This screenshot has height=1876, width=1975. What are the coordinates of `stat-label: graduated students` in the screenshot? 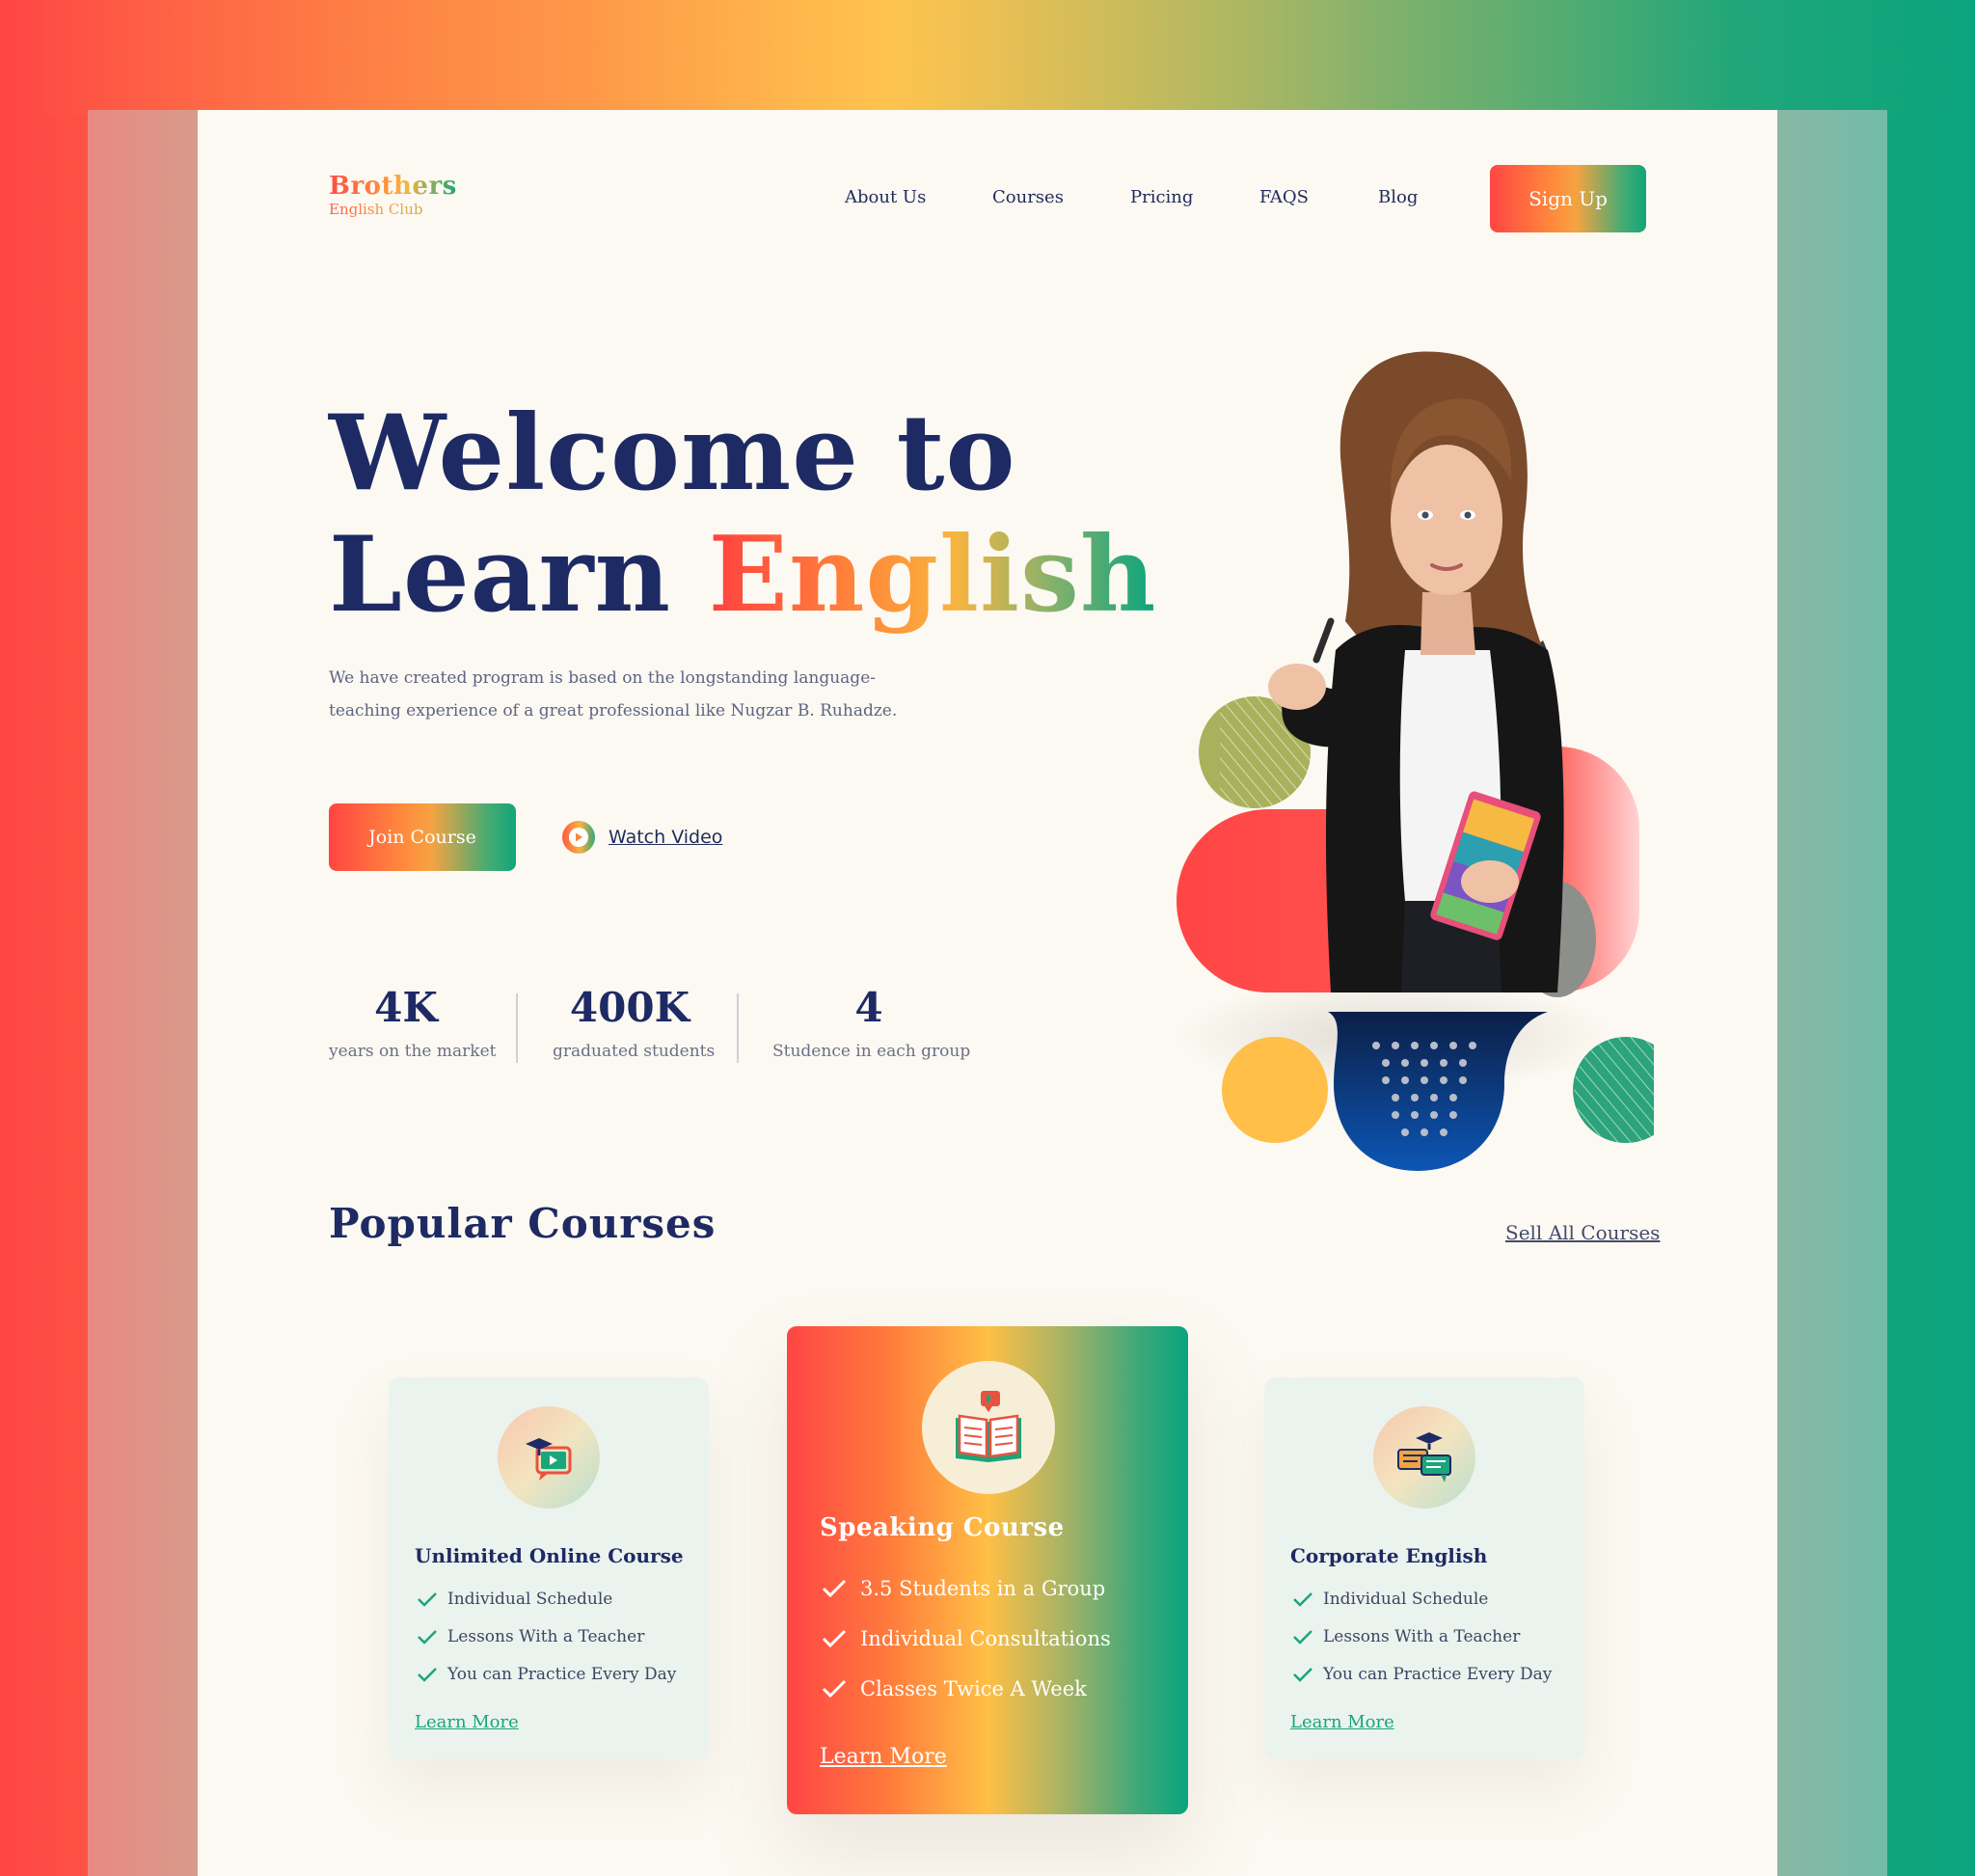 It's located at (634, 1051).